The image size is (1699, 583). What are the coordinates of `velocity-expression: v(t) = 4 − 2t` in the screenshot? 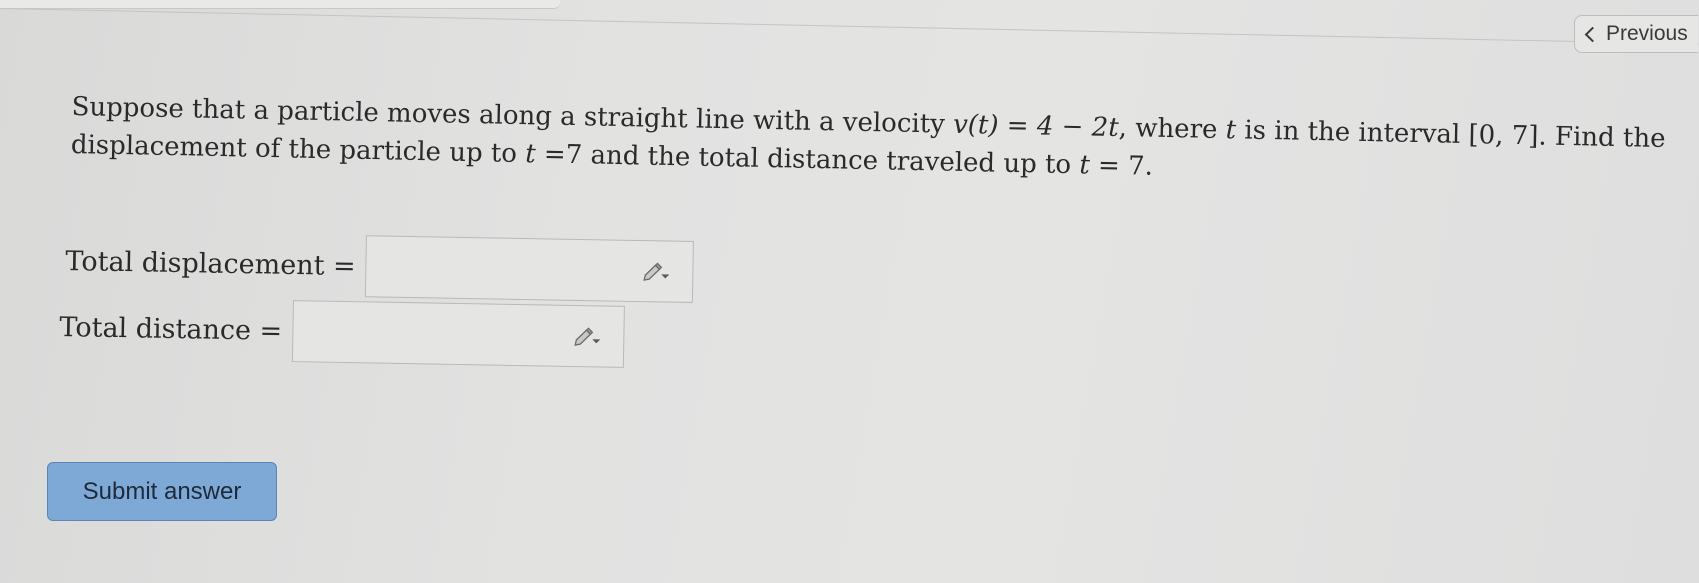 It's located at (1036, 126).